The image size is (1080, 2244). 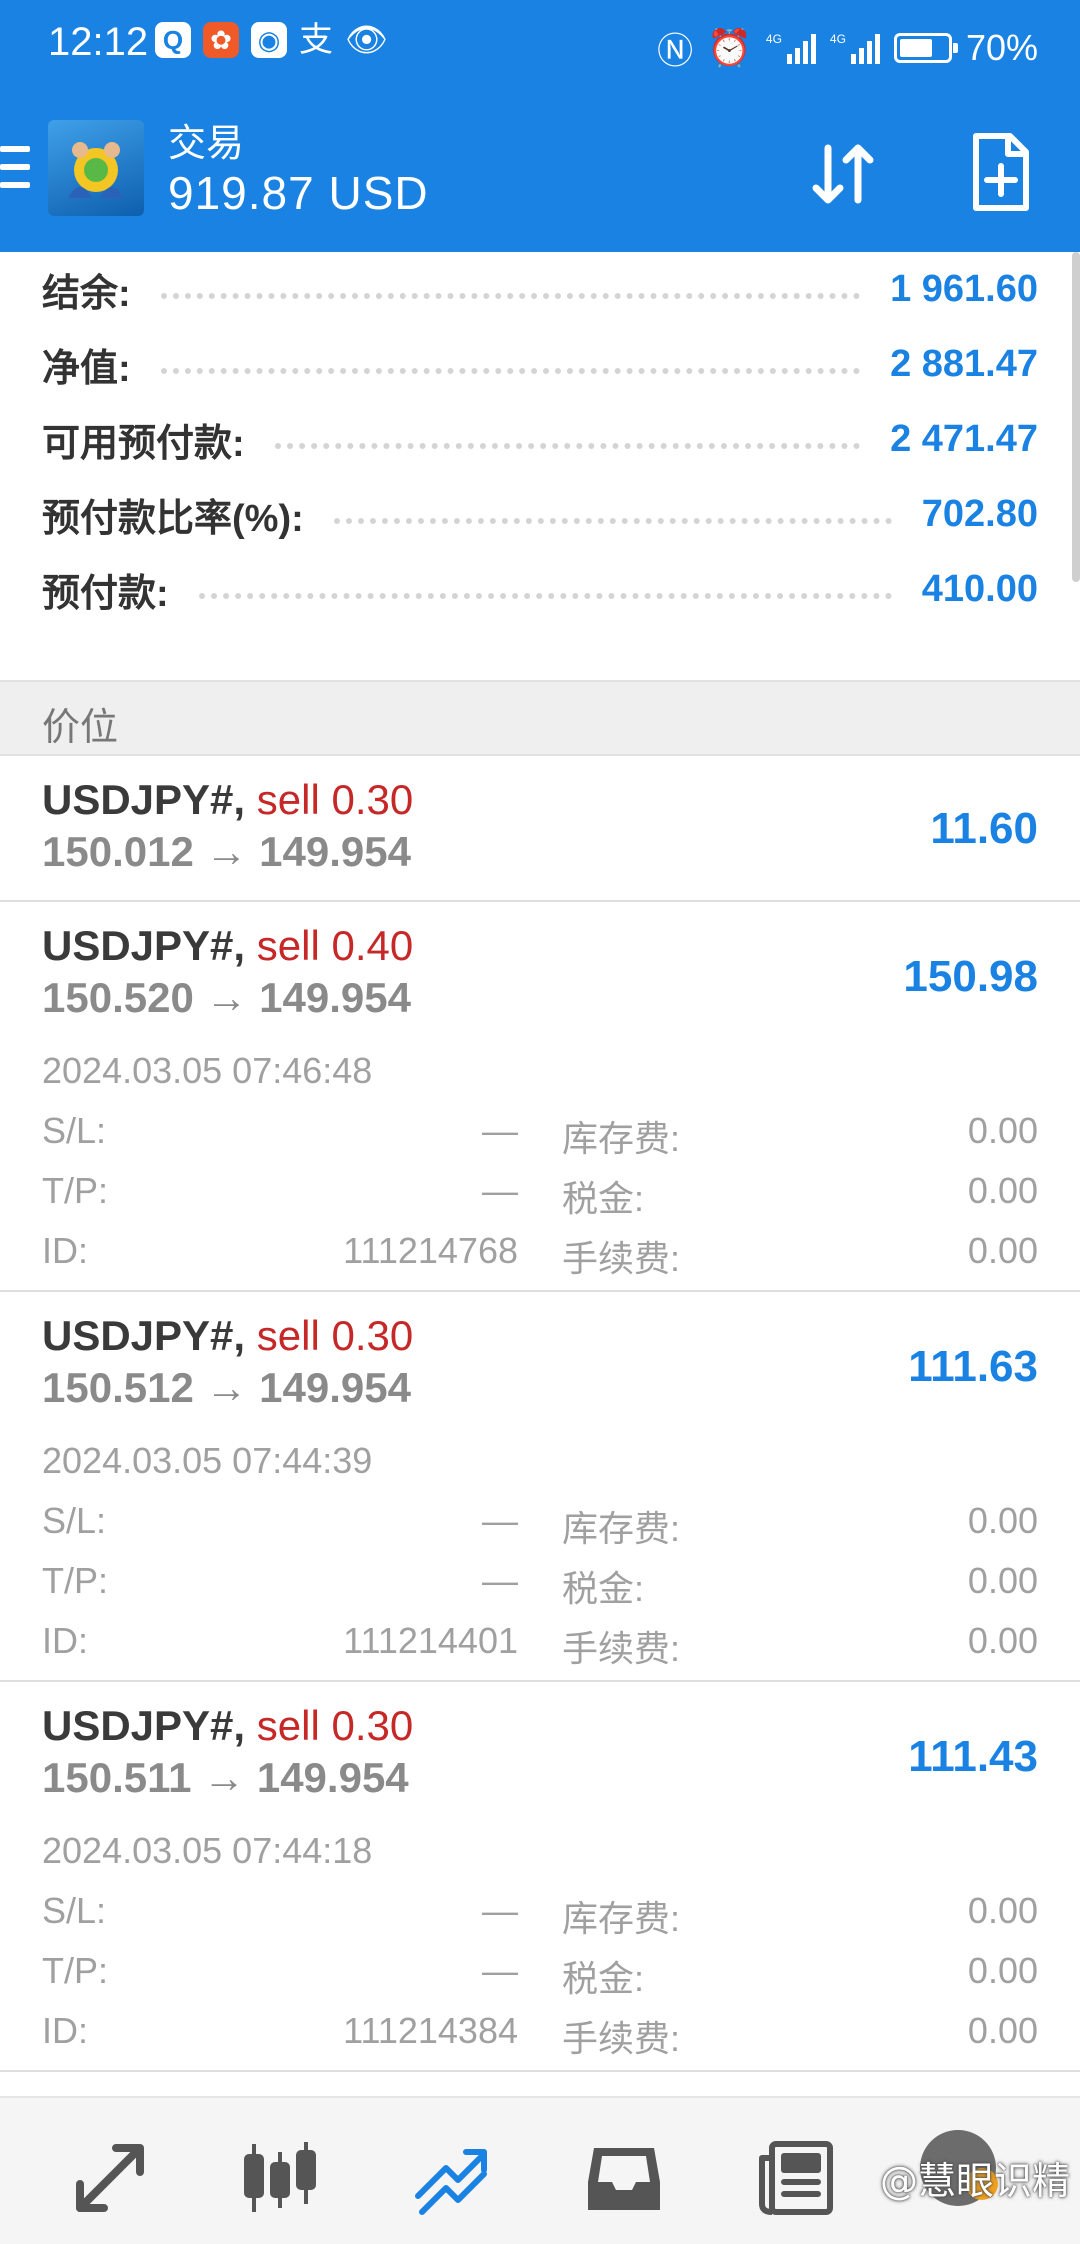 What do you see at coordinates (207, 1460) in the screenshot?
I see `position-open-time: 2024.03.05 07:44:39` at bounding box center [207, 1460].